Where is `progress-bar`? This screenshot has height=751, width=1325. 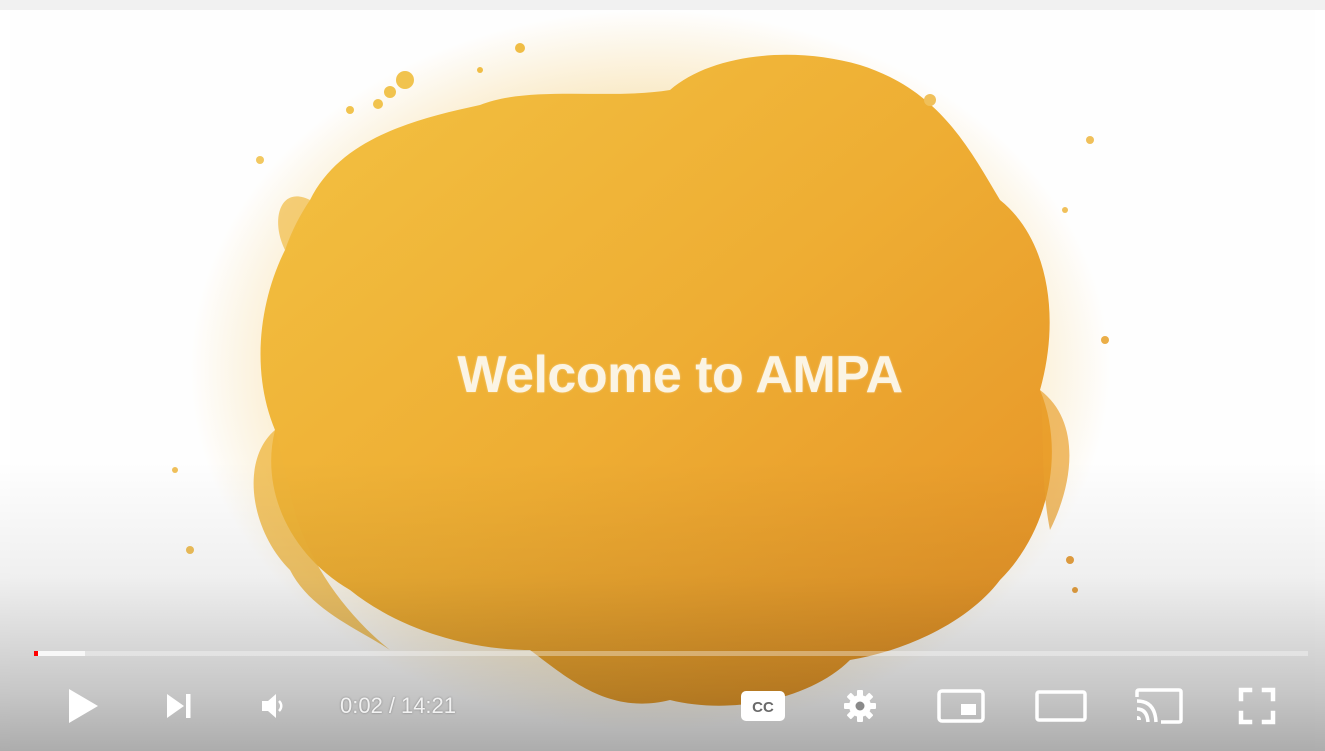 progress-bar is located at coordinates (671, 653).